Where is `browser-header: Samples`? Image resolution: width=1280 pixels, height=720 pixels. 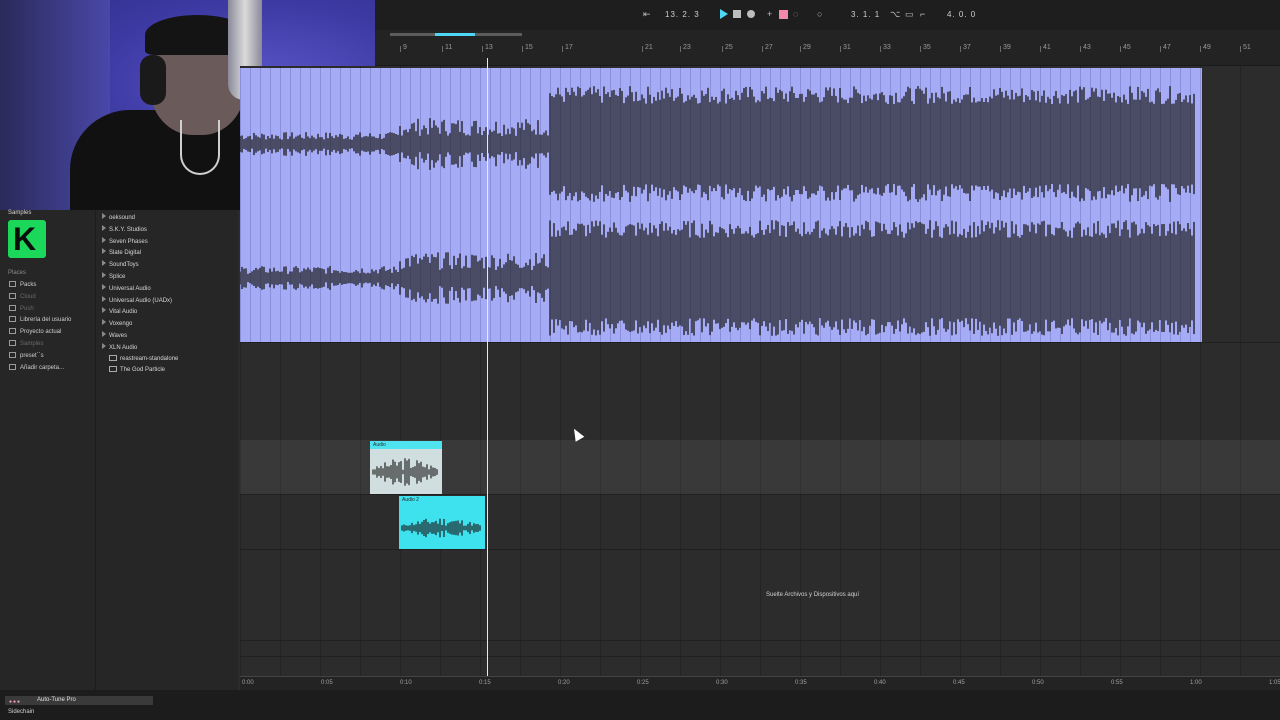 browser-header: Samples is located at coordinates (19, 213).